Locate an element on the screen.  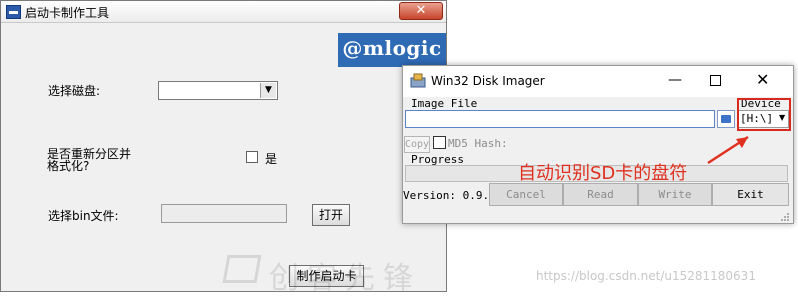
copy-button: Copy is located at coordinates (417, 144).